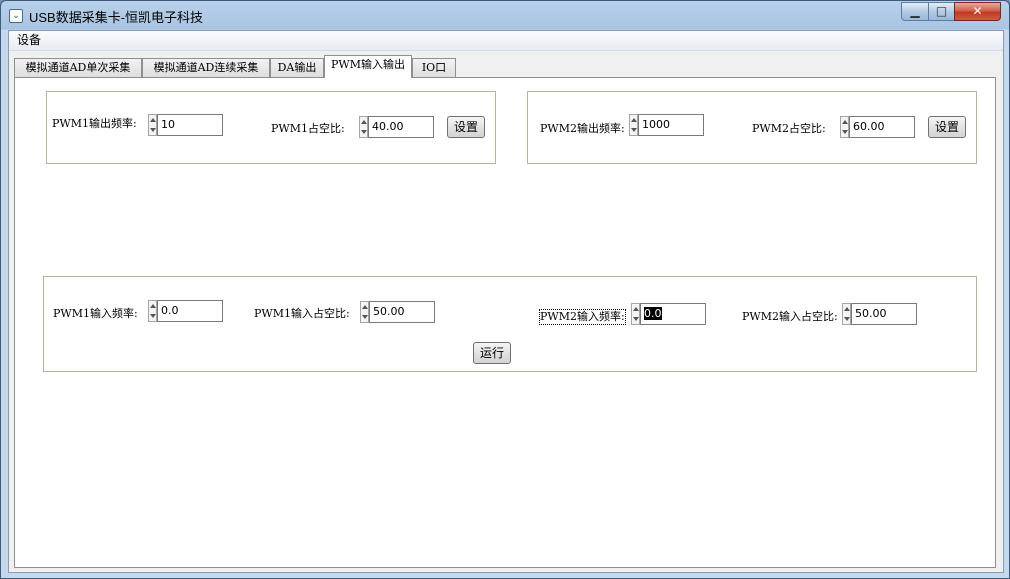 This screenshot has width=1010, height=579. I want to click on pwm1-input-duty-label: PWM1输入占空比:, so click(302, 313).